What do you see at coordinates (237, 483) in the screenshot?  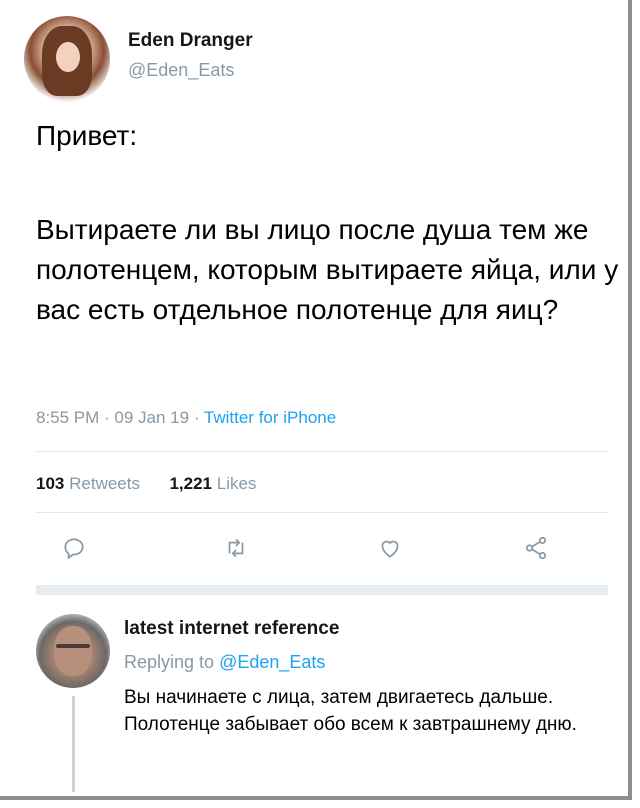 I see `likes-label: Likes` at bounding box center [237, 483].